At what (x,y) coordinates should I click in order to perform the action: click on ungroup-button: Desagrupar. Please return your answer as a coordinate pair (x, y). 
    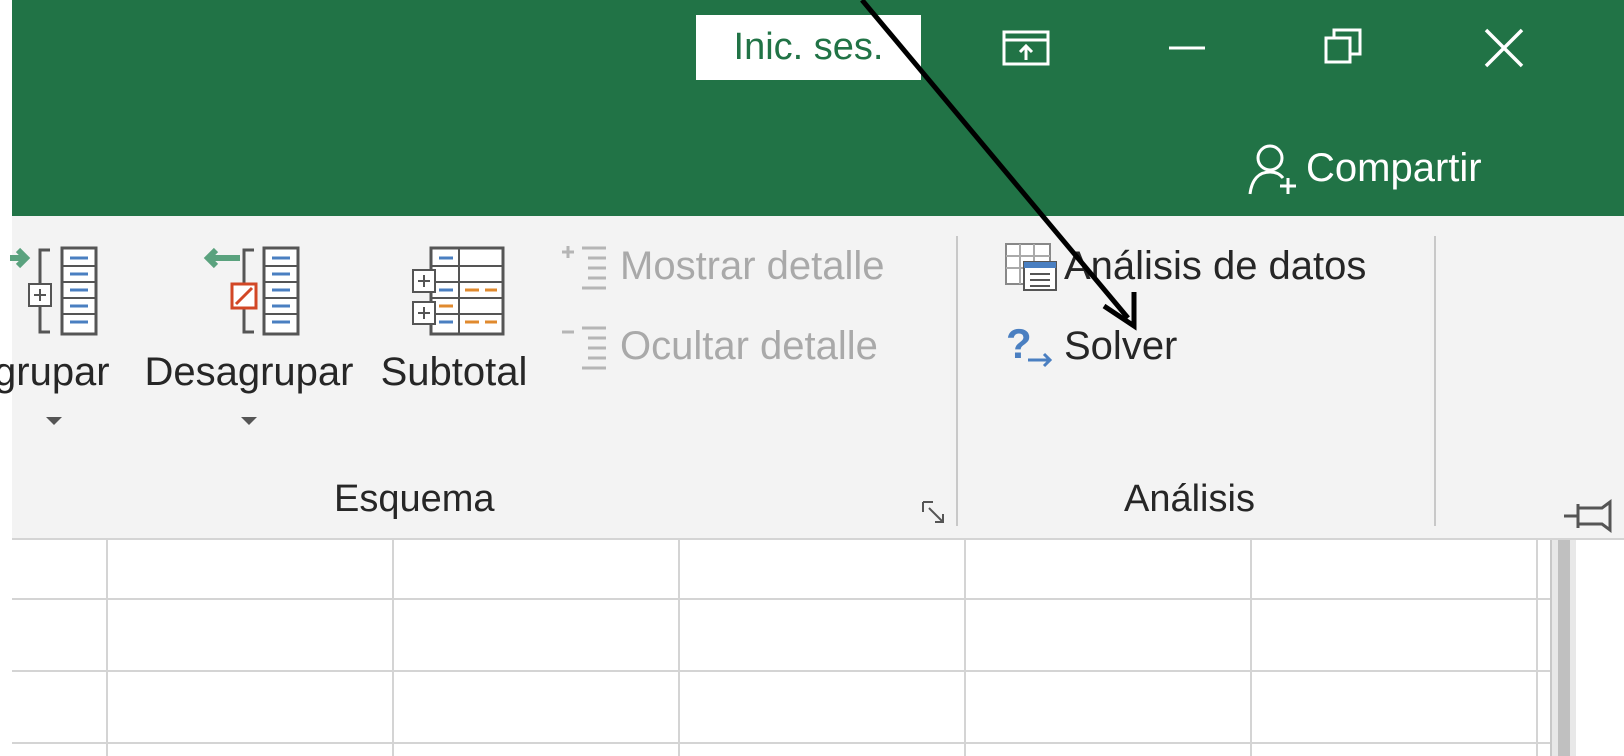
    Looking at the image, I should click on (249, 330).